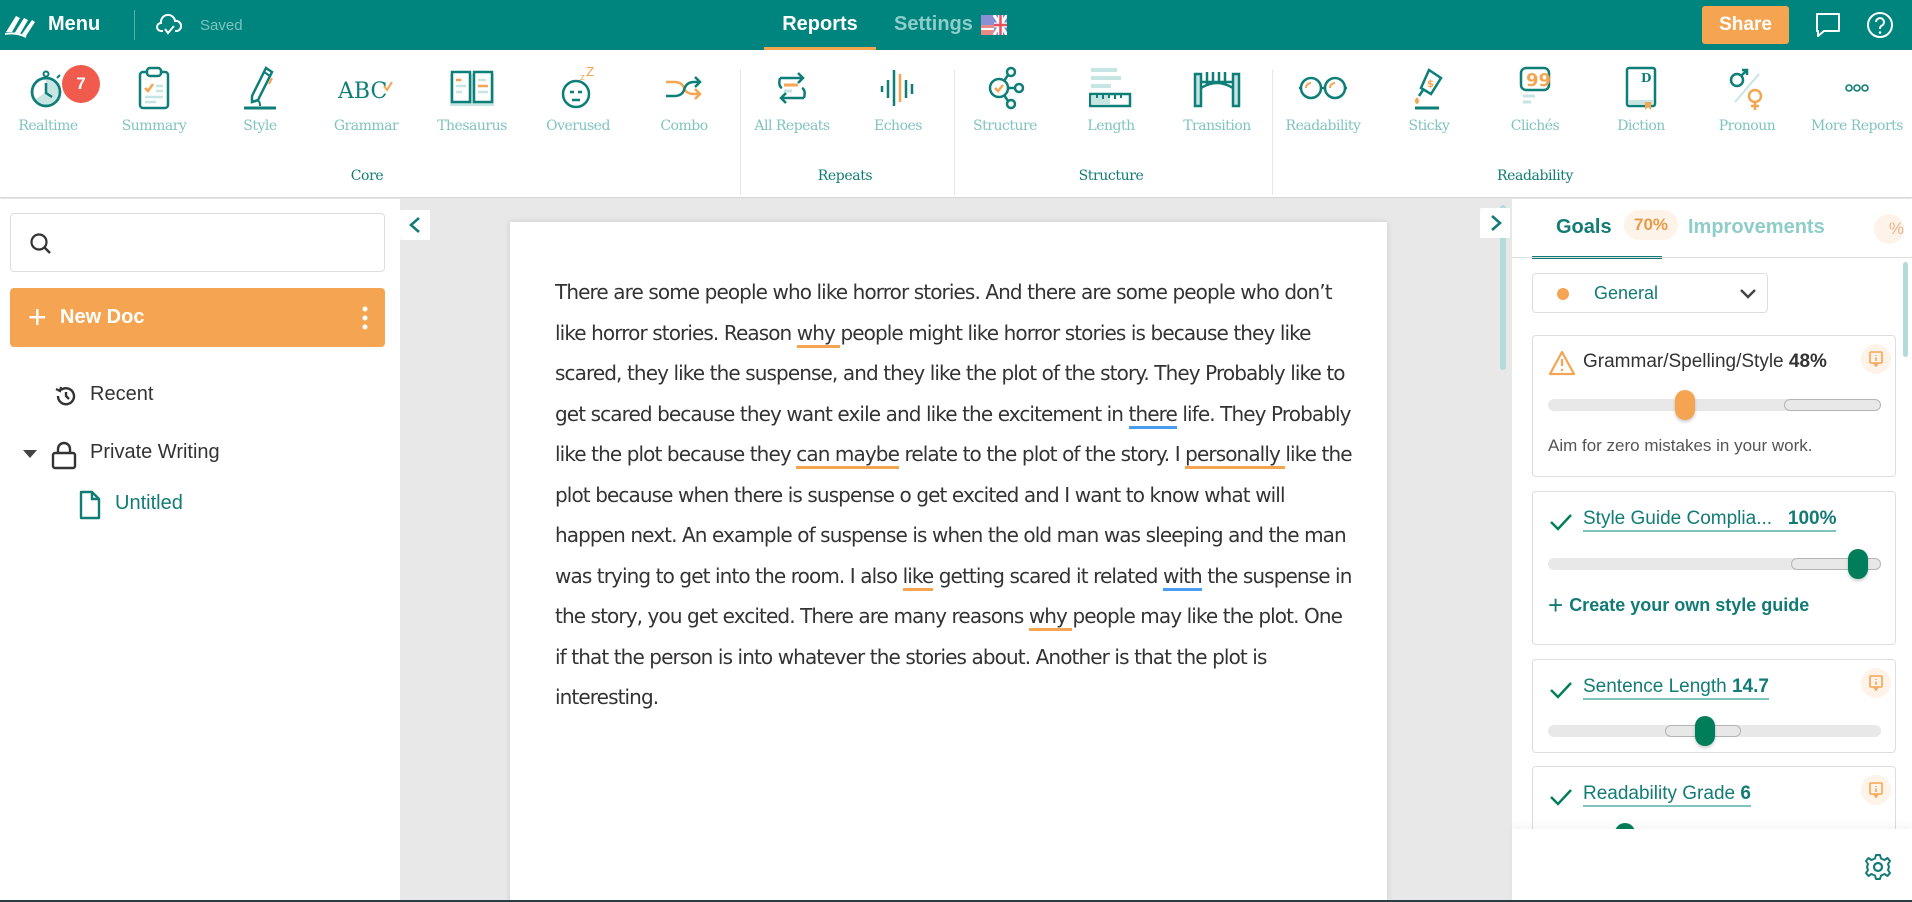 The height and width of the screenshot is (902, 1912). I want to click on sidebar-item-label: Untitled, so click(149, 503).